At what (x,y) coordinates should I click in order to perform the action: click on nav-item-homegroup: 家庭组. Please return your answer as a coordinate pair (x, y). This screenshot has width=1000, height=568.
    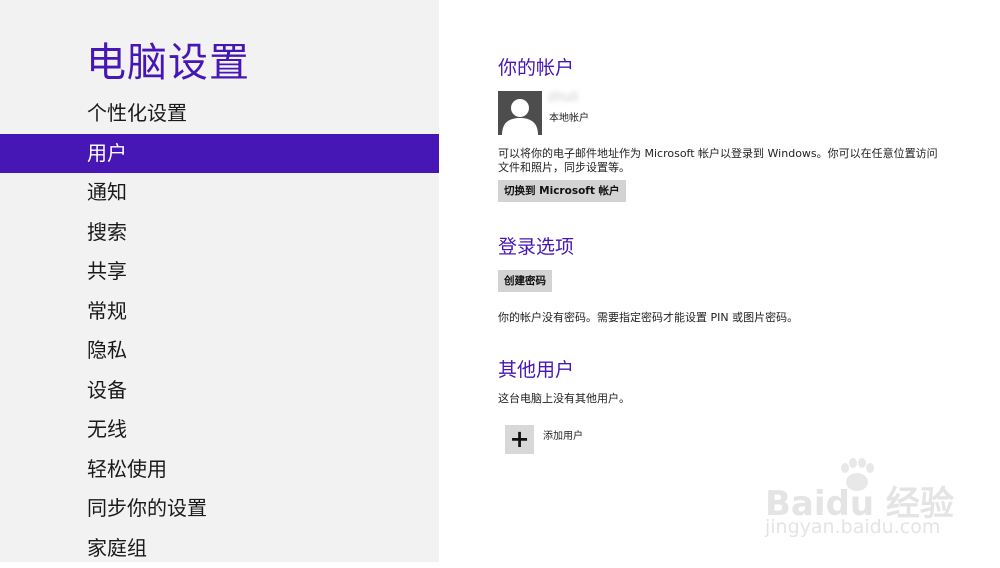
    Looking at the image, I should click on (219, 548).